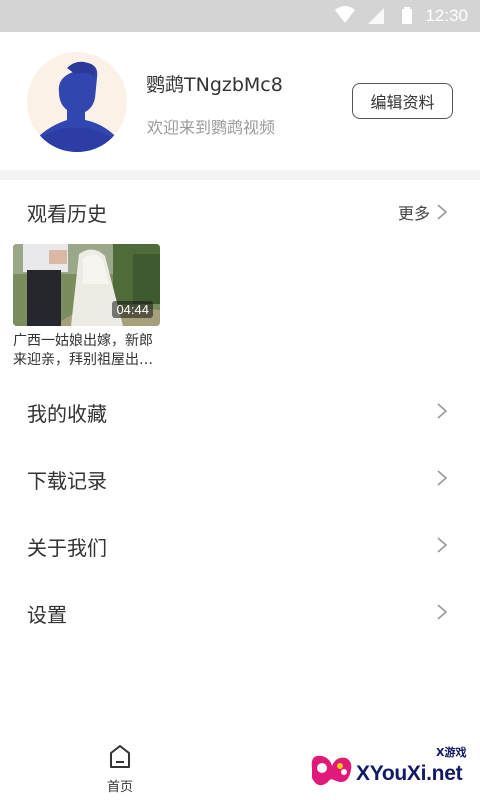 This screenshot has width=480, height=800. I want to click on avatar, so click(77, 102).